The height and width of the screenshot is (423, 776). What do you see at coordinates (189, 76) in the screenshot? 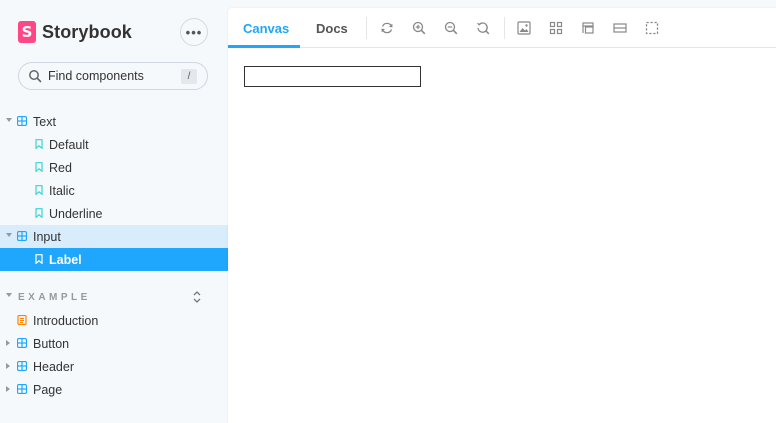
I see `search-shortcut-key: /` at bounding box center [189, 76].